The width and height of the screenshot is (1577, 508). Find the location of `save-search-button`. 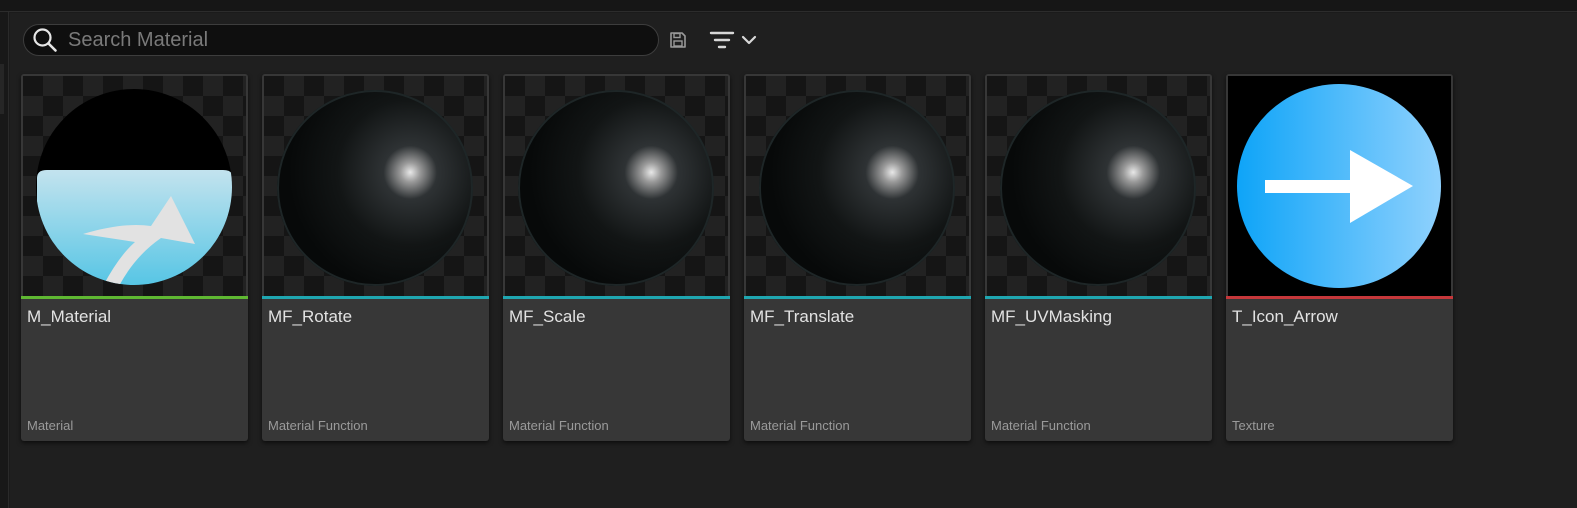

save-search-button is located at coordinates (678, 40).